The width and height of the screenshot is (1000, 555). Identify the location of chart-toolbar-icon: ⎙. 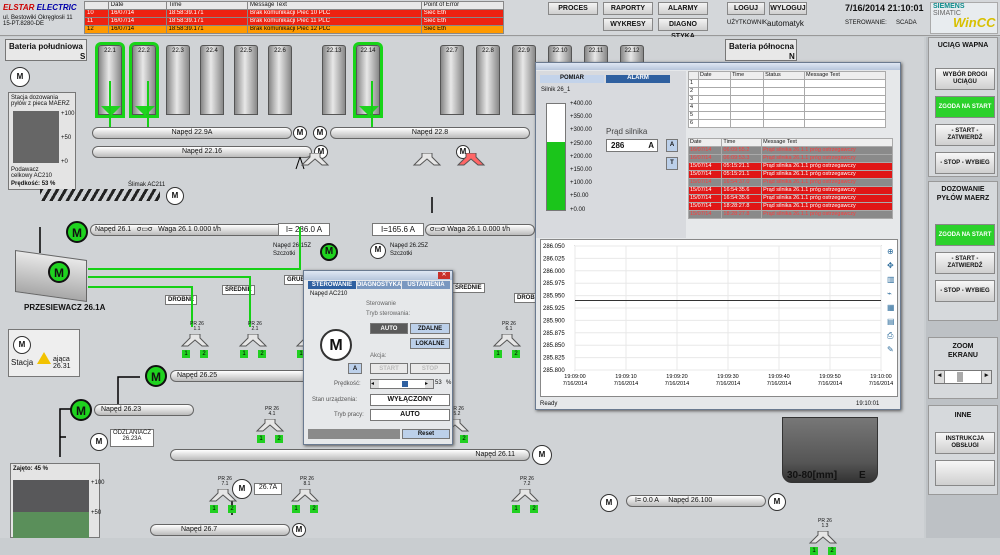
(890, 335).